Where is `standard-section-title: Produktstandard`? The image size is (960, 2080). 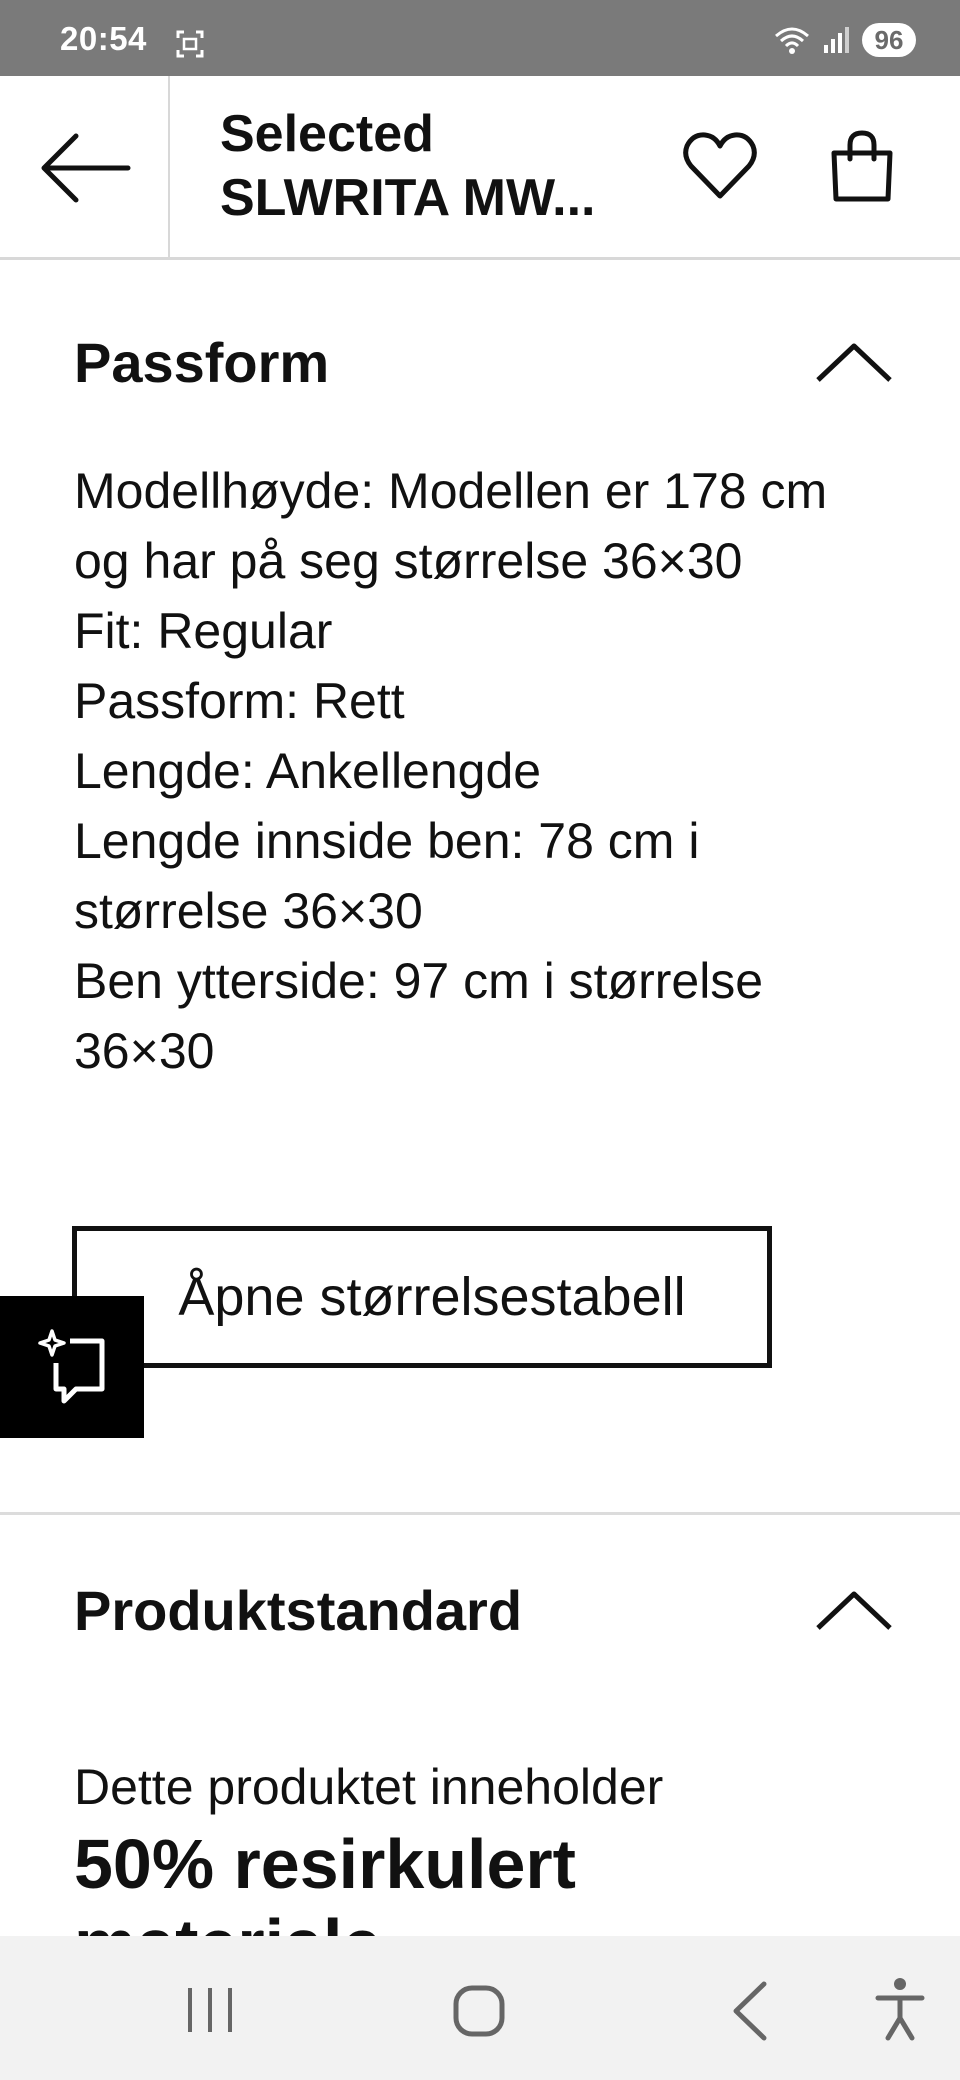 standard-section-title: Produktstandard is located at coordinates (298, 1610).